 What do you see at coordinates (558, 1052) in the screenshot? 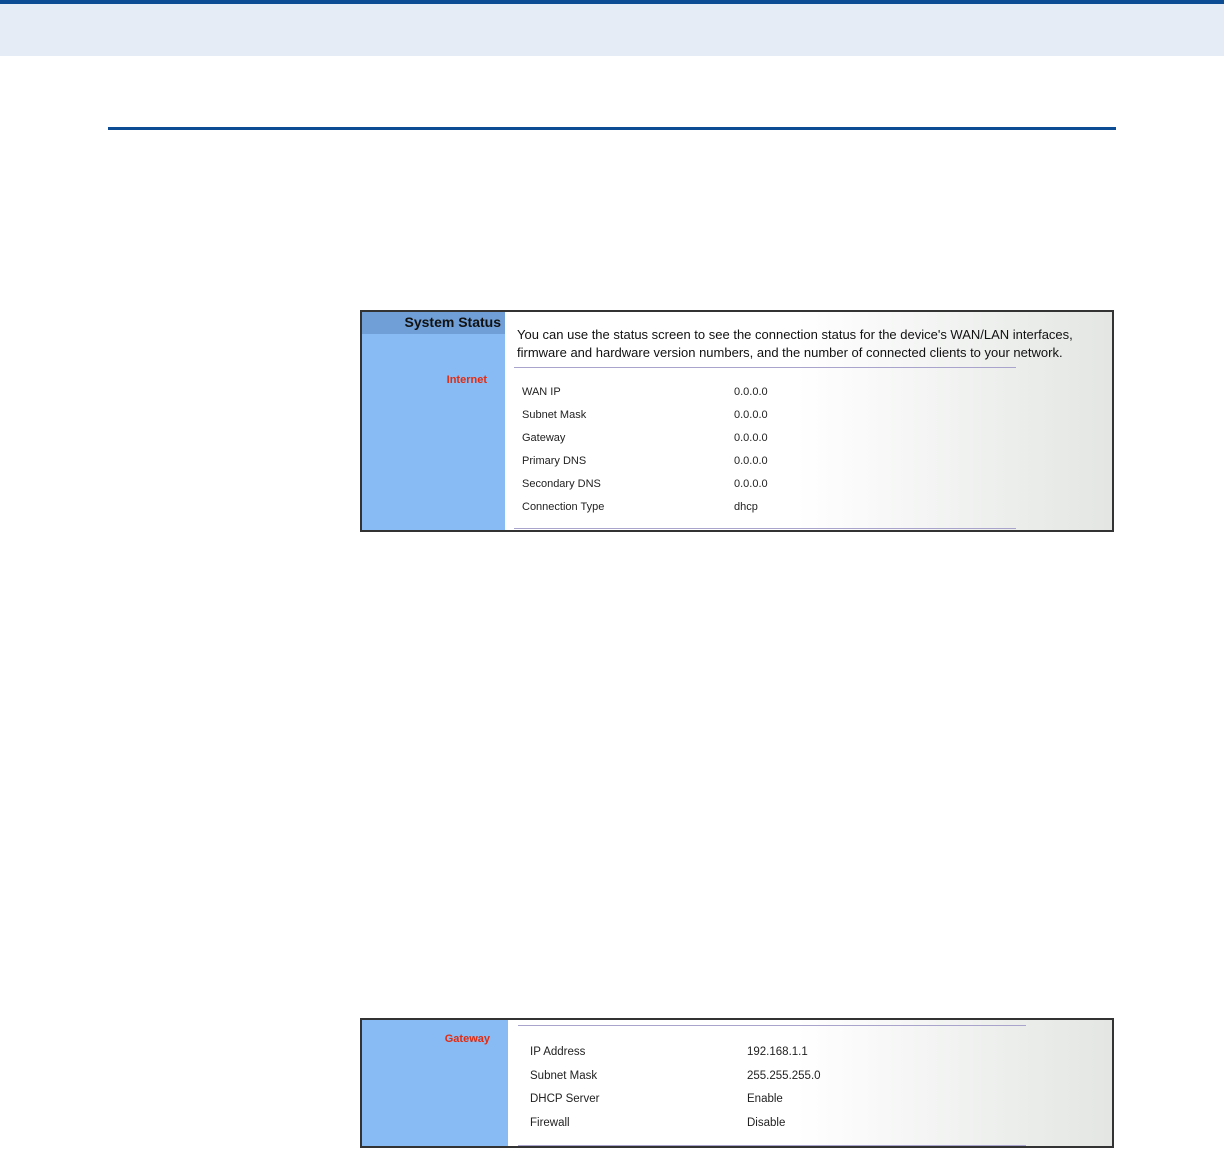
I see `row-label: IP Address` at bounding box center [558, 1052].